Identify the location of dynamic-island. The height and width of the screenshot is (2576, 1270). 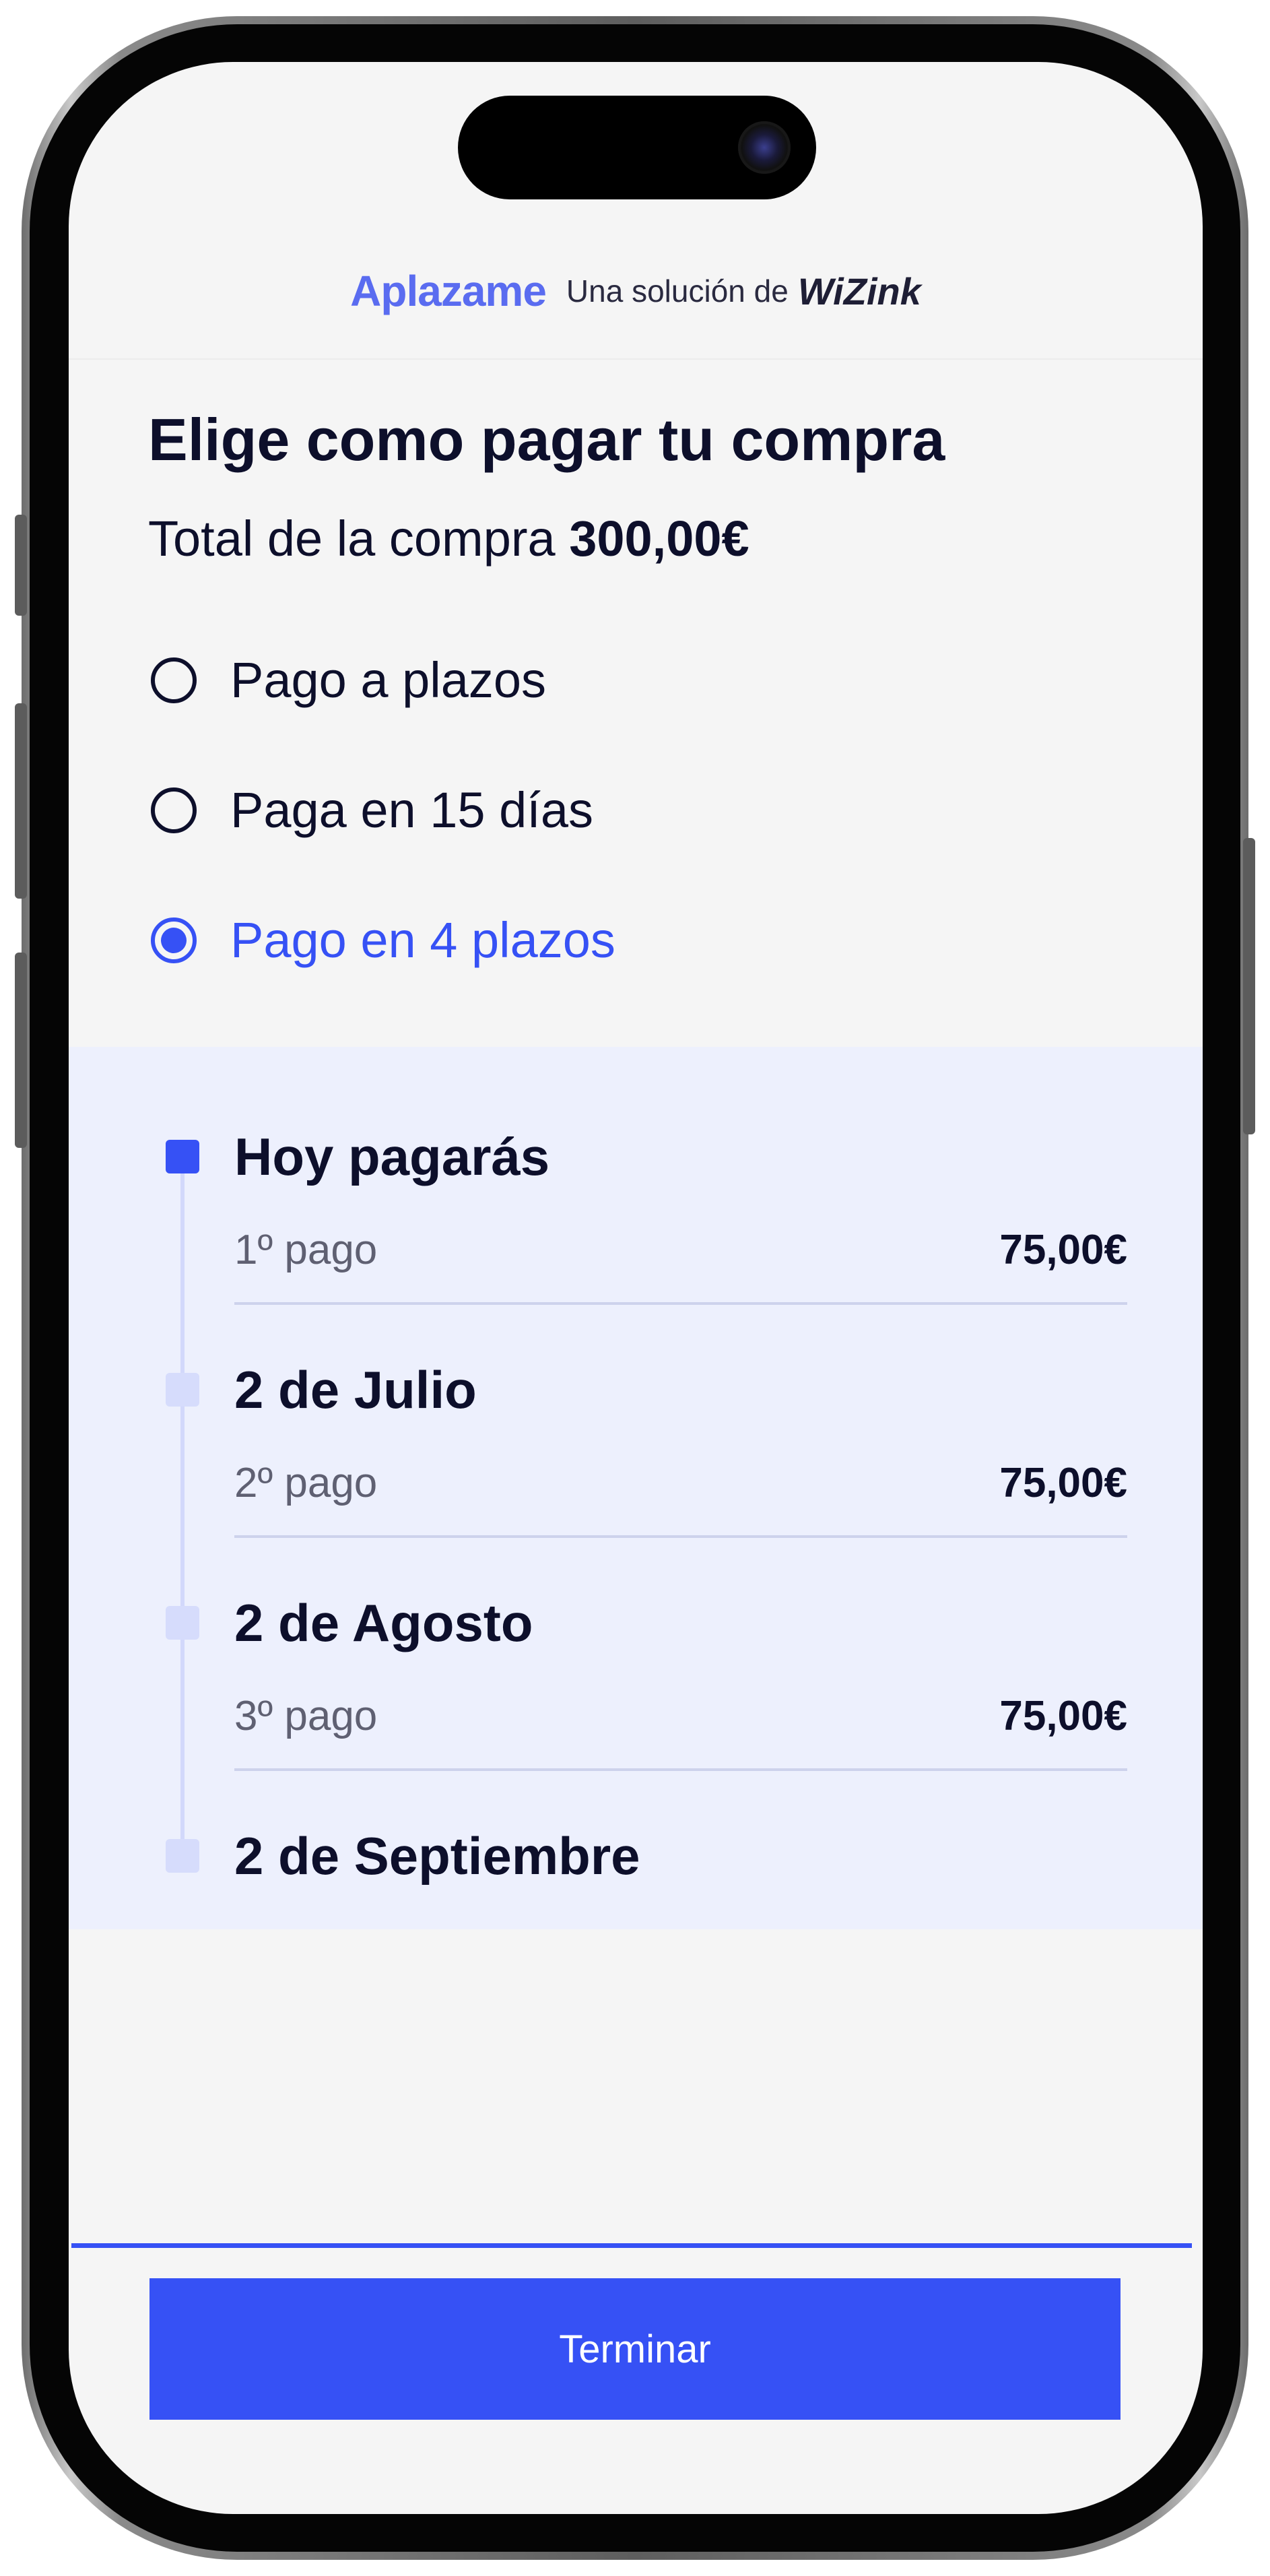
(637, 148).